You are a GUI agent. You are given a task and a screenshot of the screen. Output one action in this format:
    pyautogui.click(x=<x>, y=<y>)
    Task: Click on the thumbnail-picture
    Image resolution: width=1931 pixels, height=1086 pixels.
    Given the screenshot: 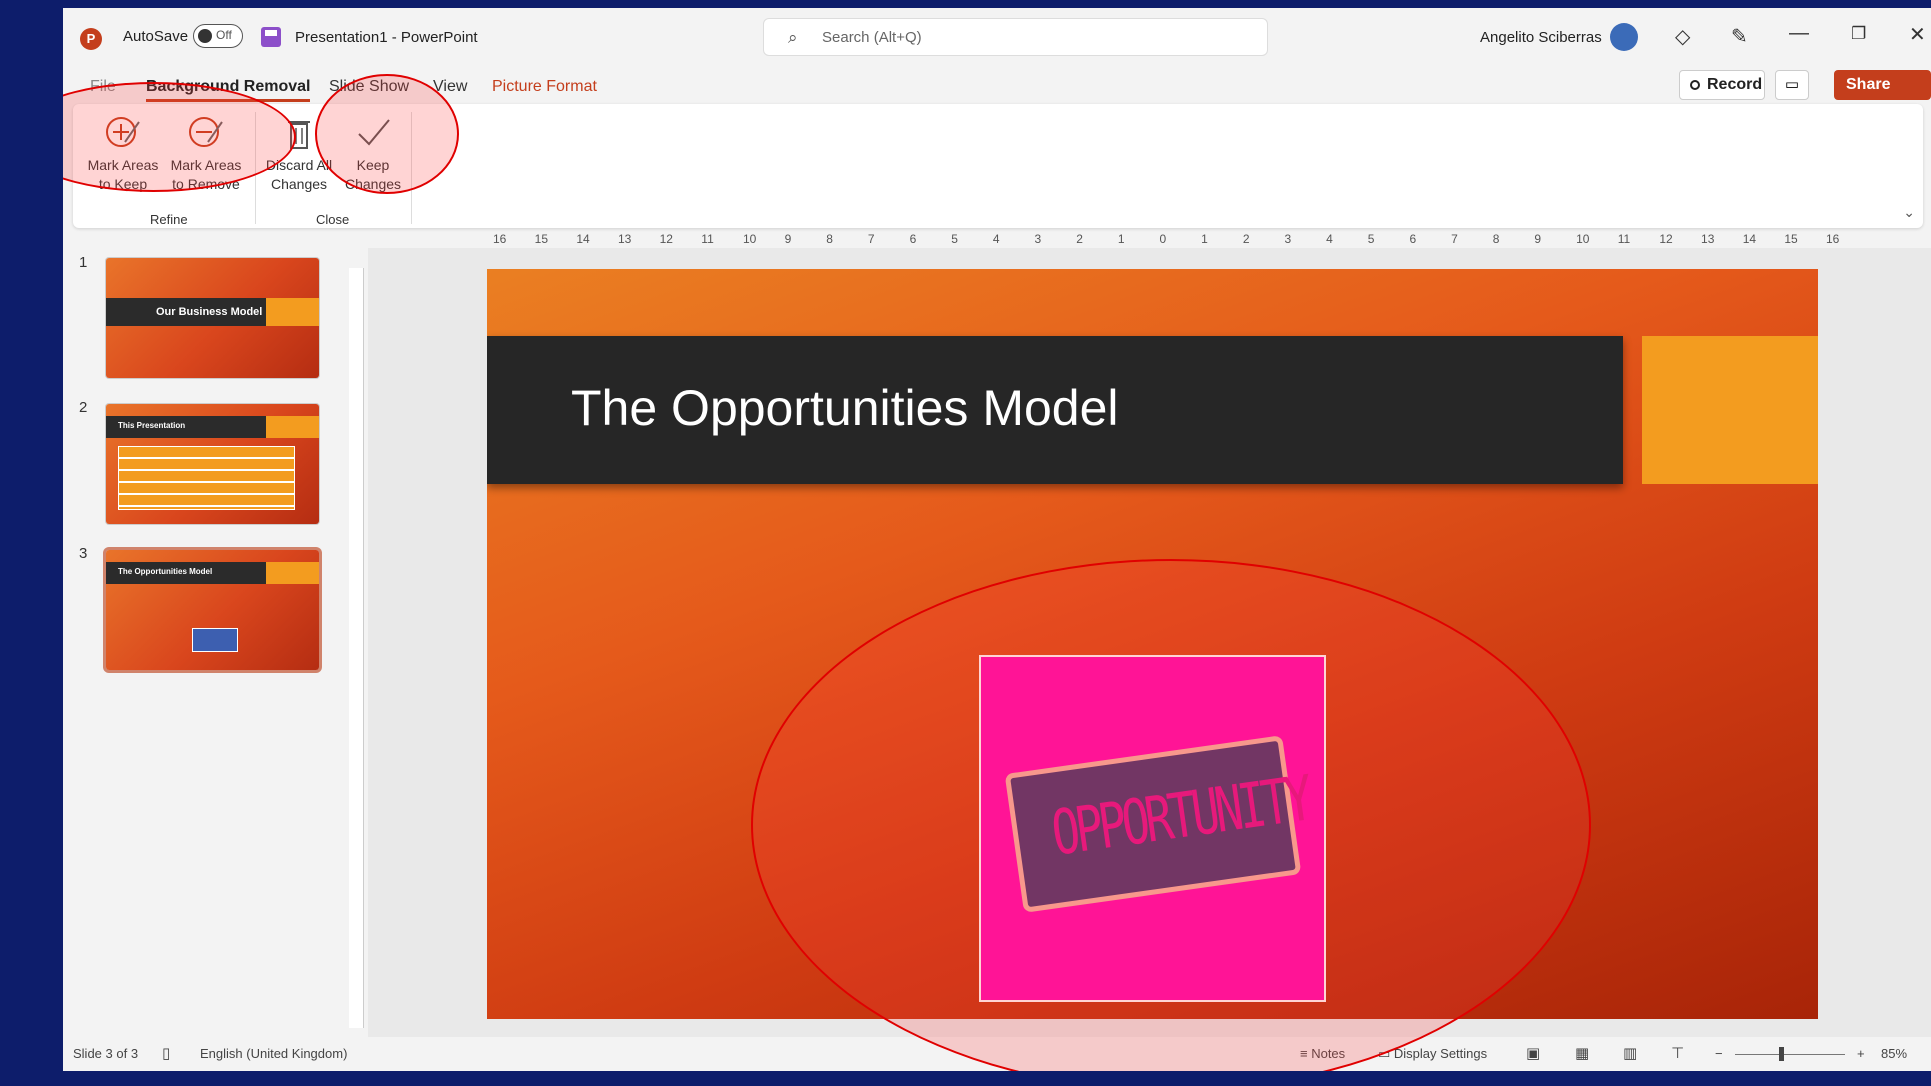 What is the action you would take?
    pyautogui.click(x=215, y=640)
    